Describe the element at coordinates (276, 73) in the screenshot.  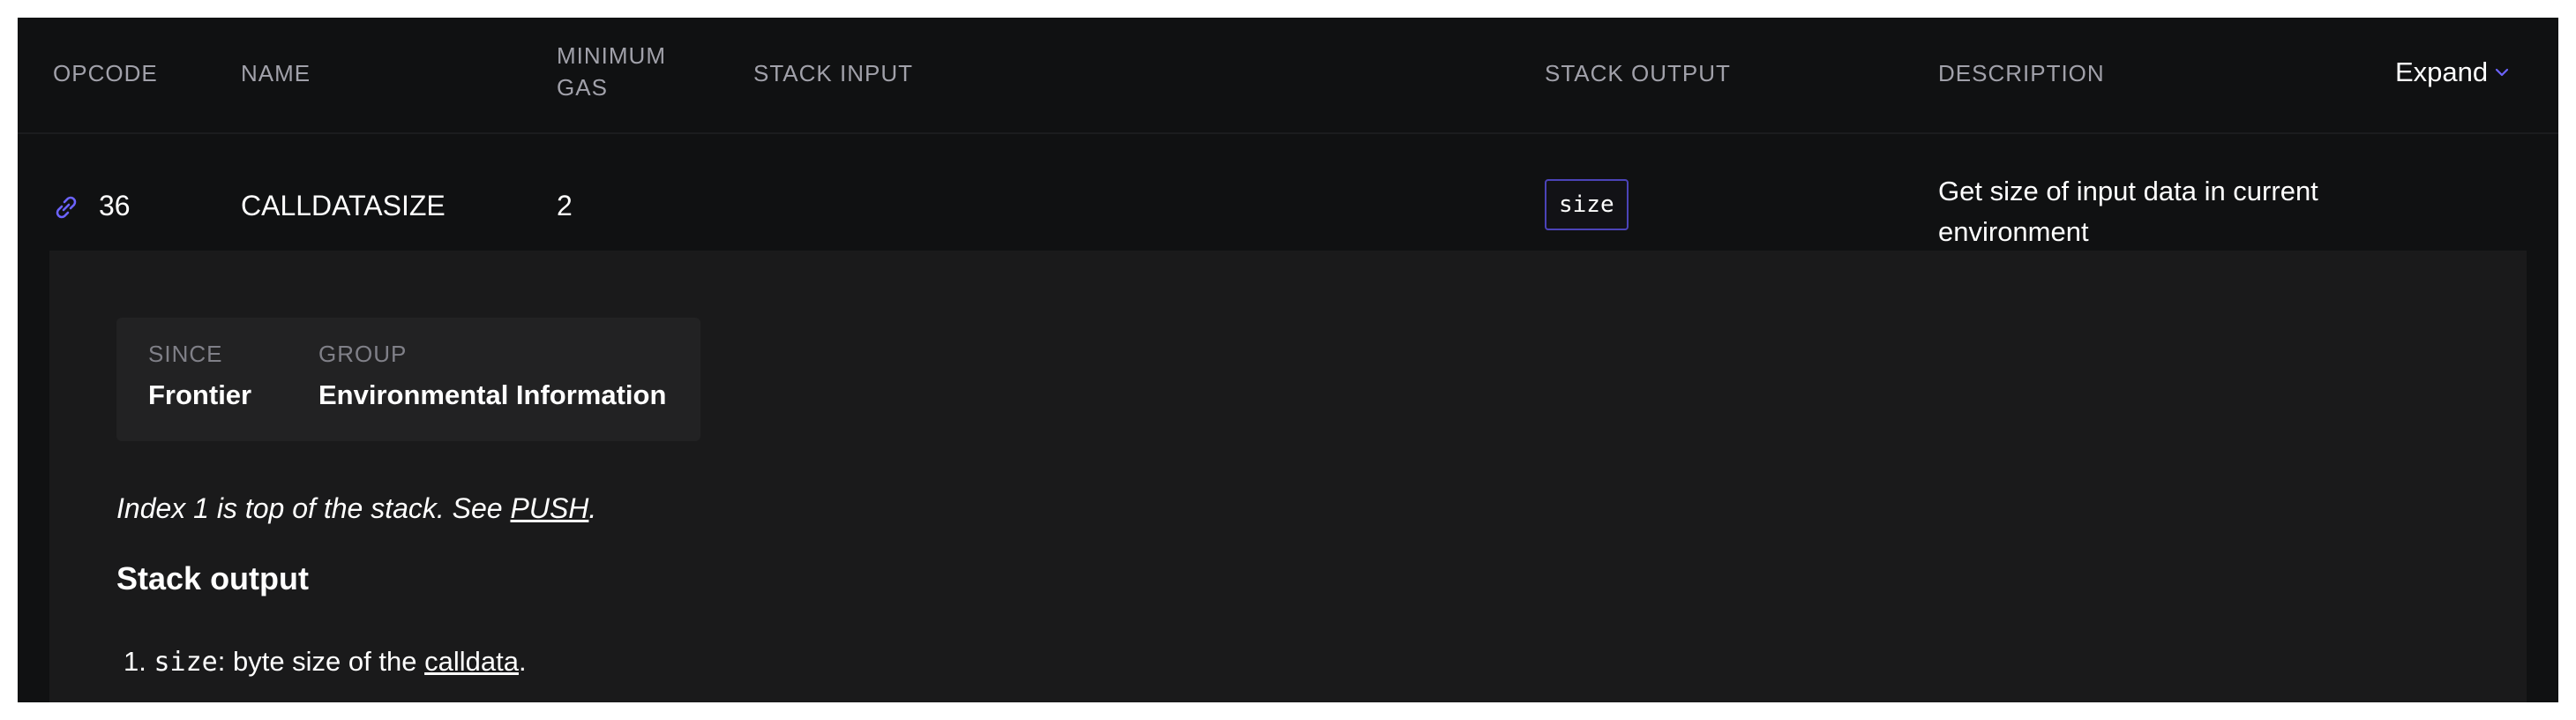
I see `header-name: NAME` at that location.